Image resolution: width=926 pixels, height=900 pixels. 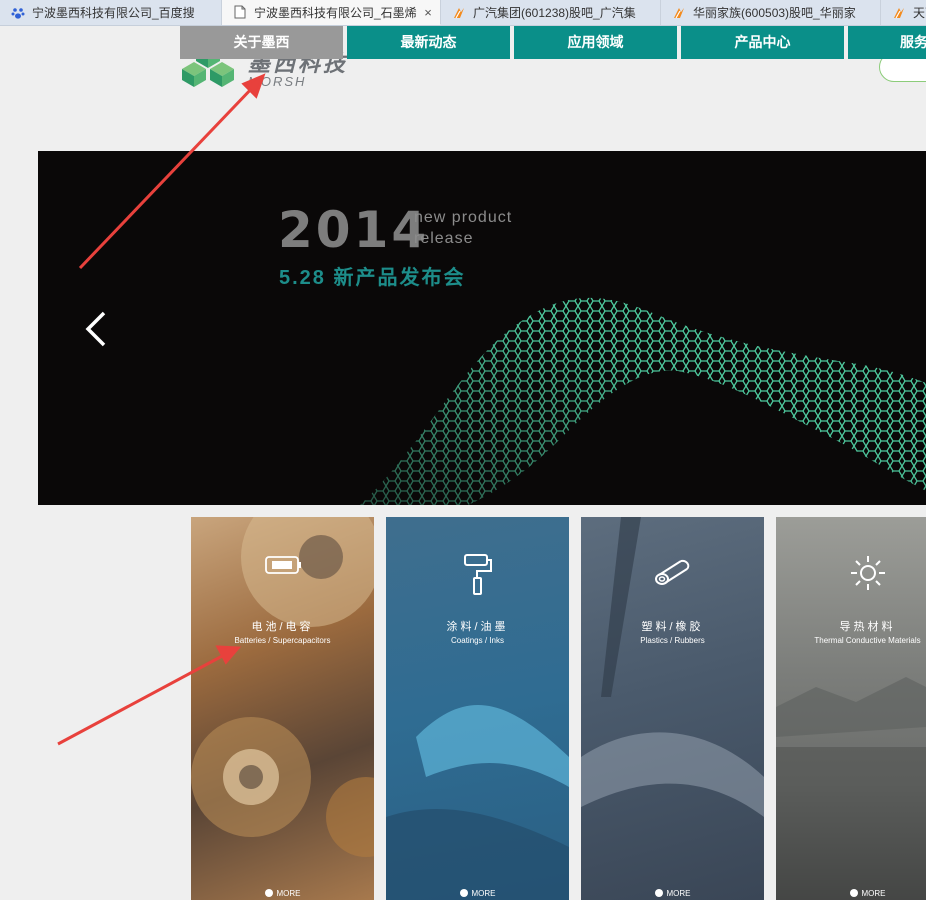 I want to click on card-title-en: Thermal Conductive Materials, so click(x=867, y=640).